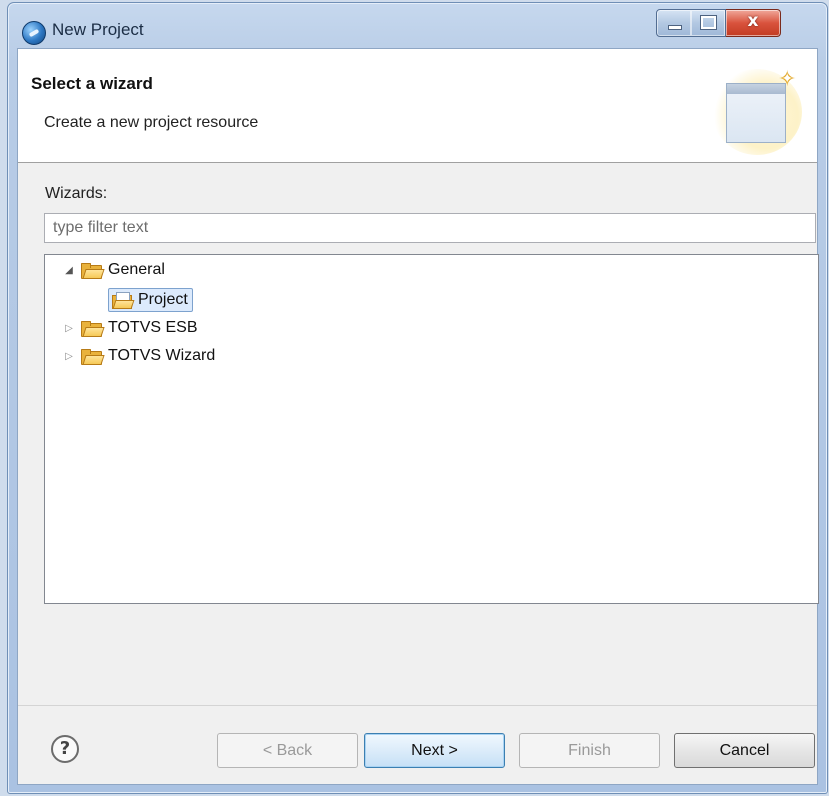 The width and height of the screenshot is (829, 796). Describe the element at coordinates (417, 25) in the screenshot. I see `title-bar: New Project x` at that location.